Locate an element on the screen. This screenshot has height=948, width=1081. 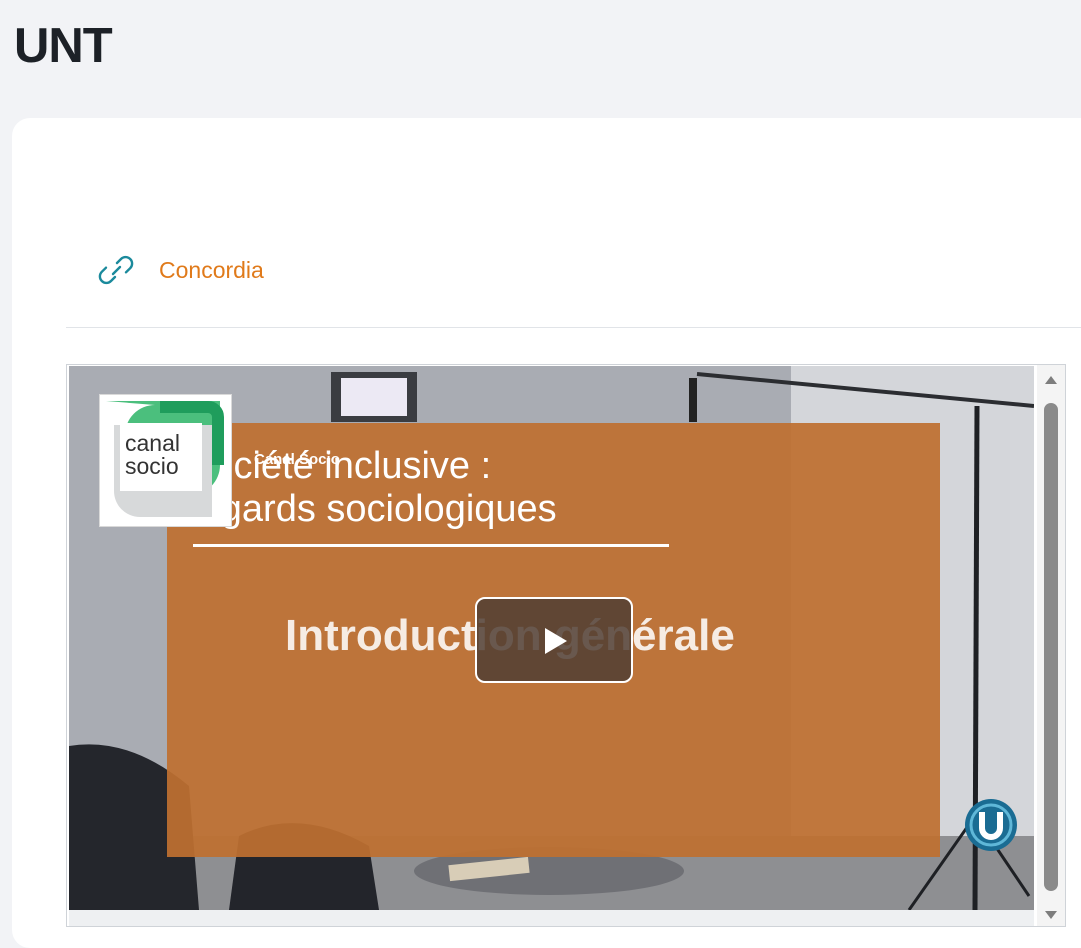
link-icon is located at coordinates (116, 270).